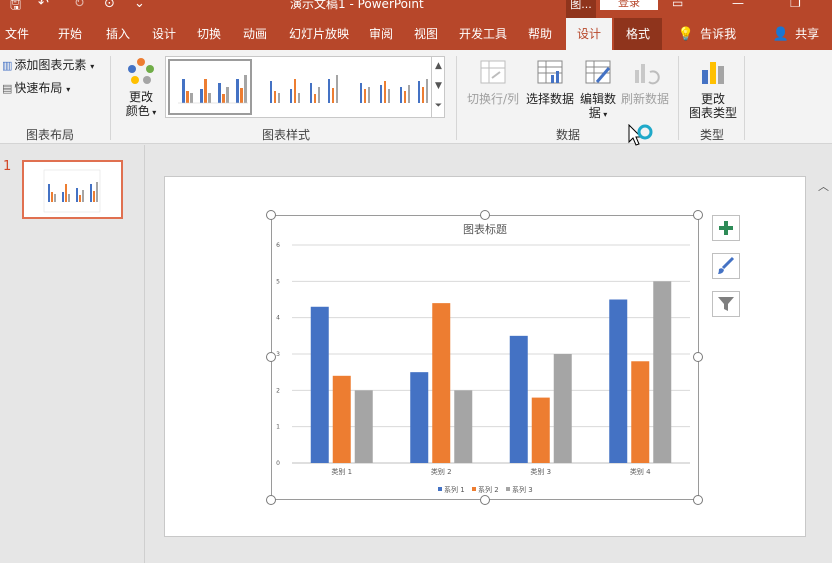 This screenshot has height=563, width=832. Describe the element at coordinates (522, 489) in the screenshot. I see `legend-entry: 系列 3` at that location.